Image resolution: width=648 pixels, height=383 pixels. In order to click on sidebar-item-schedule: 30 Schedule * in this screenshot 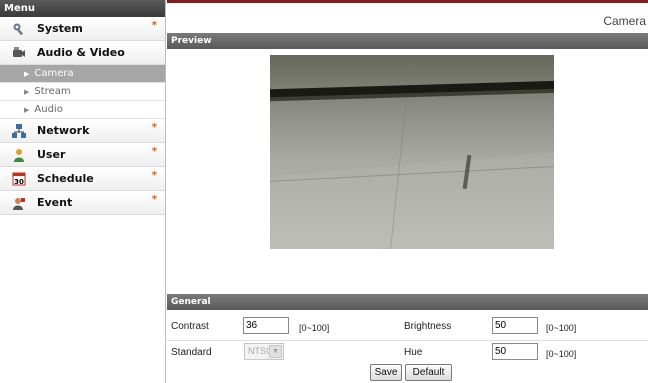, I will do `click(82, 179)`.